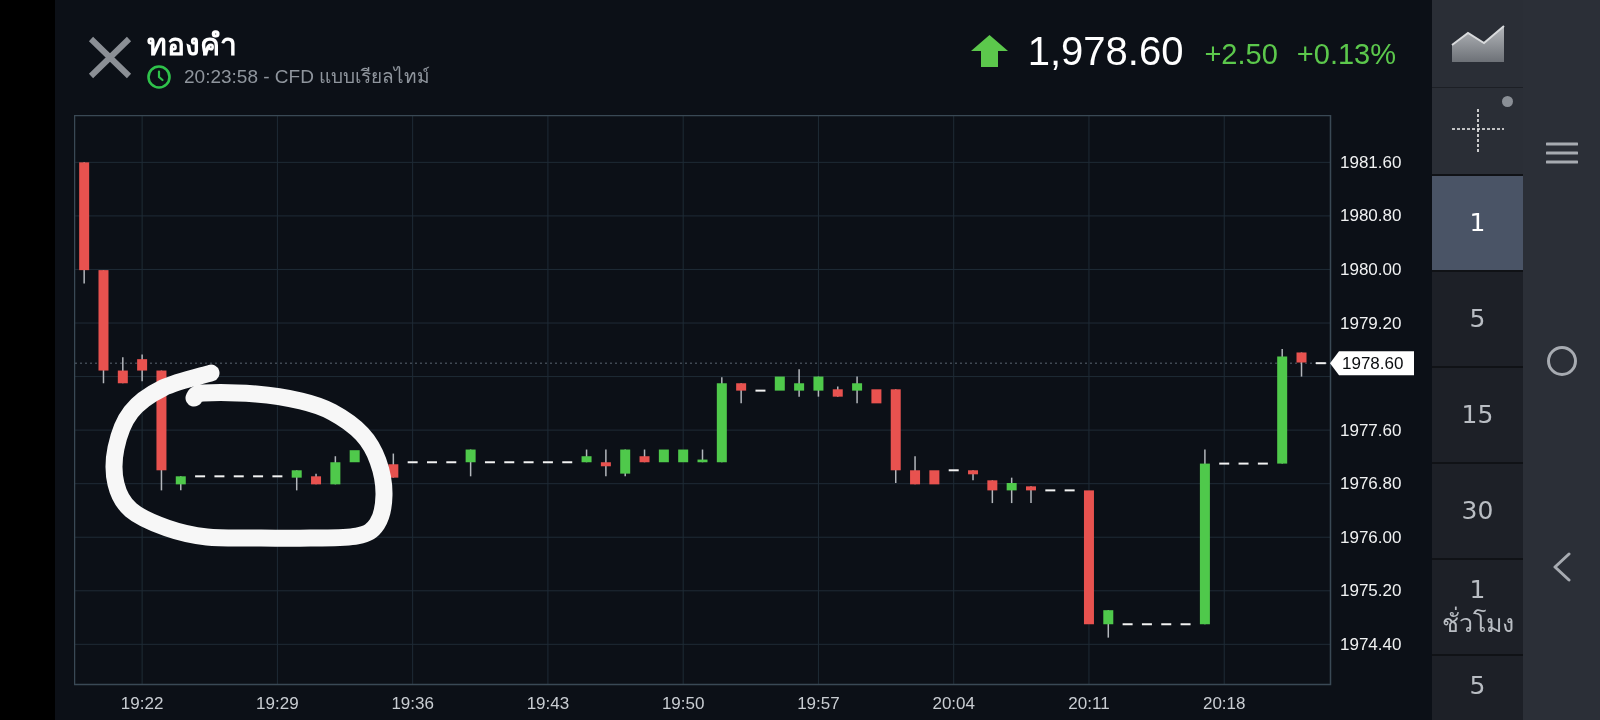 This screenshot has width=1600, height=720. Describe the element at coordinates (1561, 567) in the screenshot. I see `chevron-left-icon` at that location.